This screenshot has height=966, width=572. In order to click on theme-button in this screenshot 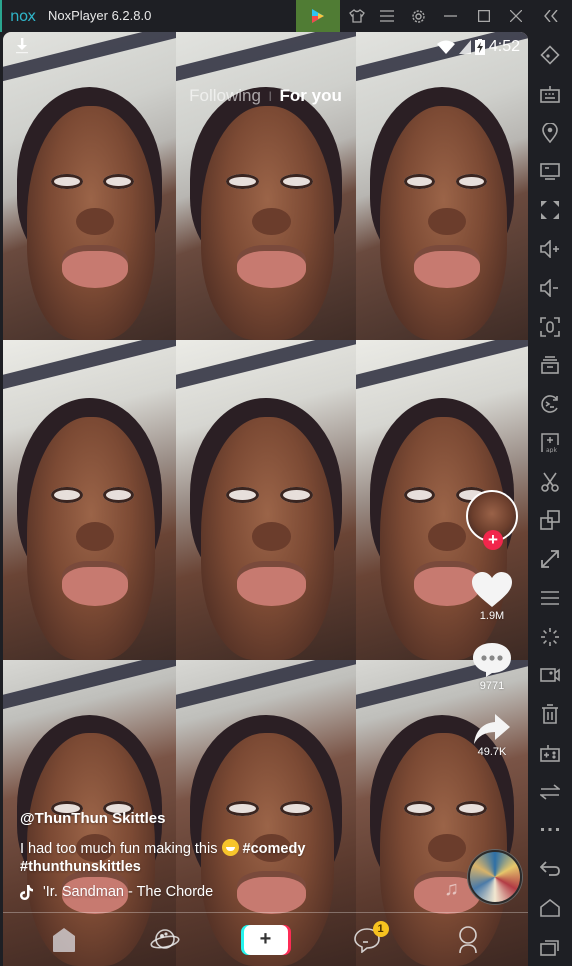, I will do `click(356, 16)`.